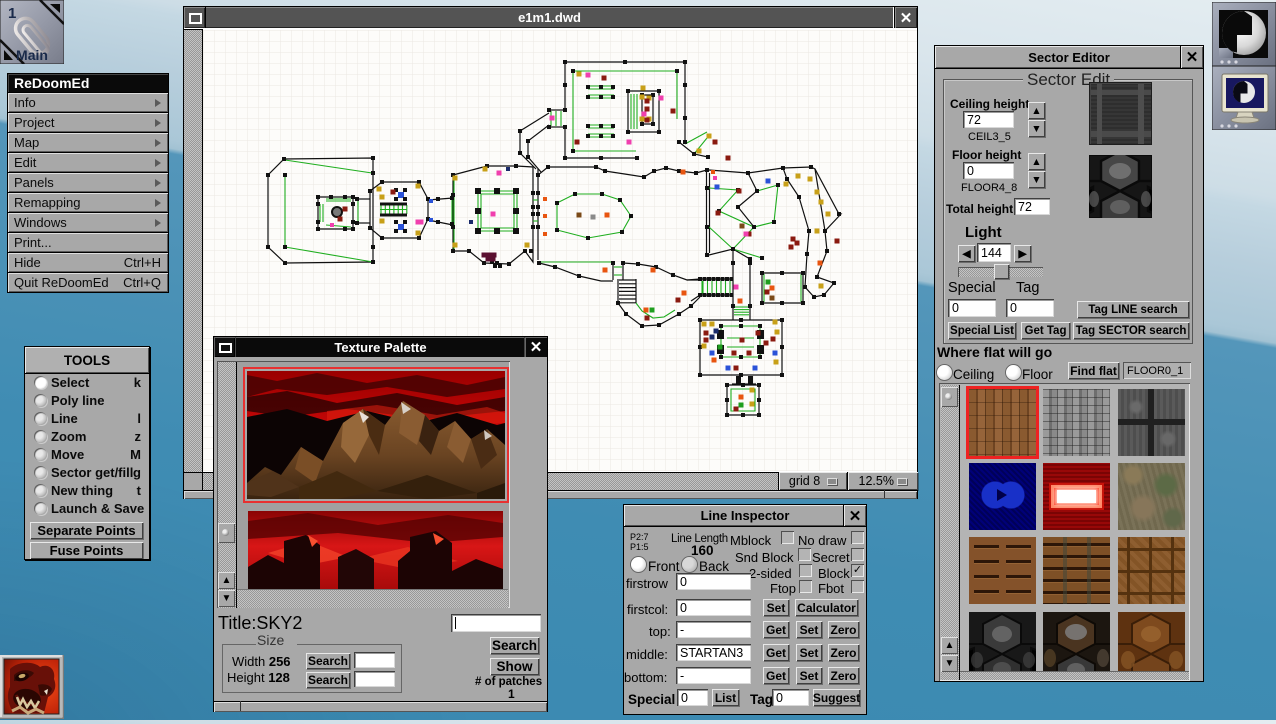 The width and height of the screenshot is (1276, 724). What do you see at coordinates (12, 13) in the screenshot?
I see `svg-text: 1` at bounding box center [12, 13].